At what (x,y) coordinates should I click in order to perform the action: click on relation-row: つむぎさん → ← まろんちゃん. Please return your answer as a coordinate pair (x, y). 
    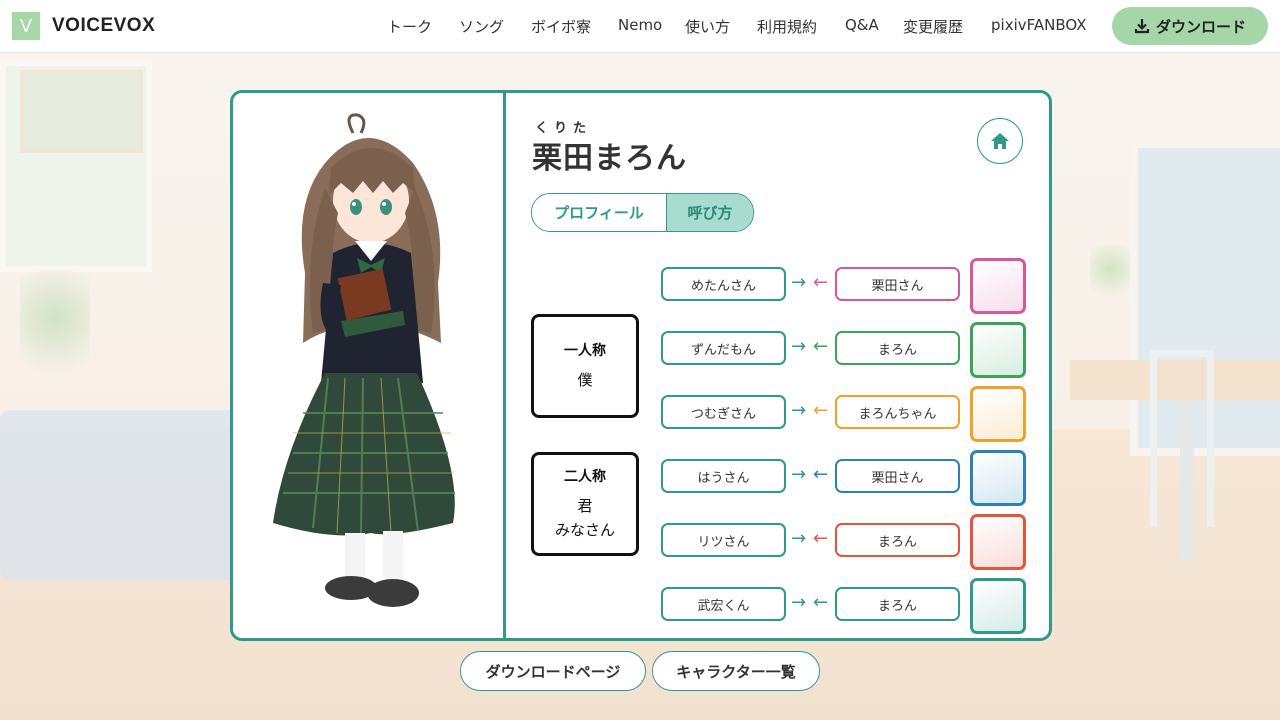
    Looking at the image, I should click on (843, 414).